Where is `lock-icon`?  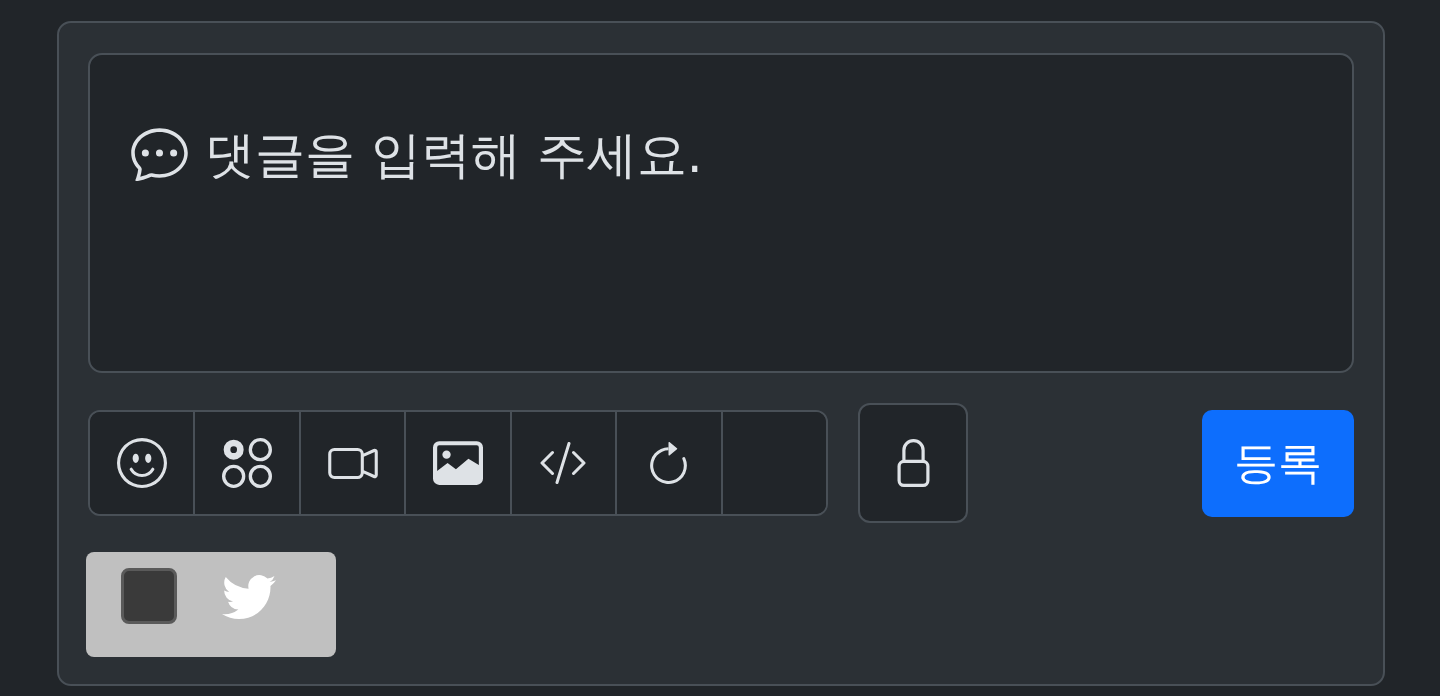 lock-icon is located at coordinates (913, 463).